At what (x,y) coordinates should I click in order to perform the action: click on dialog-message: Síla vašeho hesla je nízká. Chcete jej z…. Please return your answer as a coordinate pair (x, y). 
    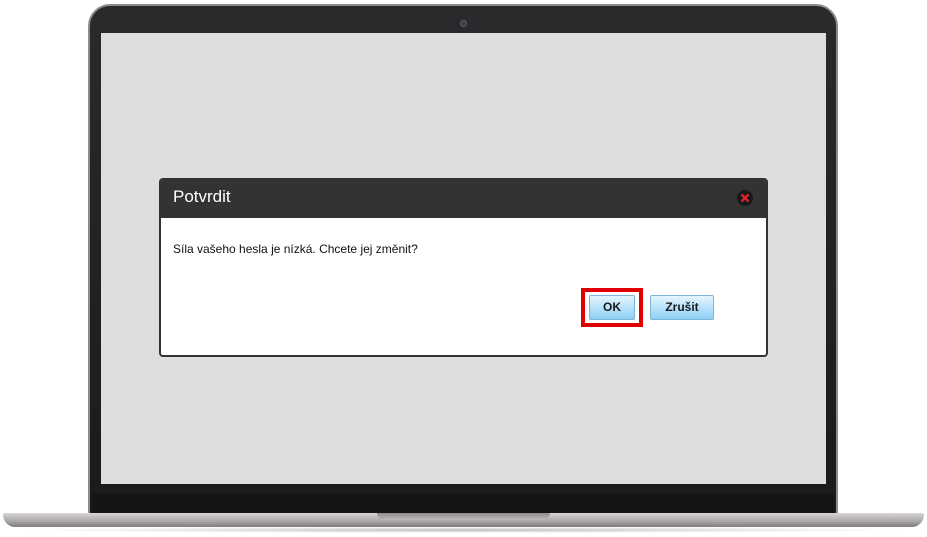
    Looking at the image, I should click on (295, 249).